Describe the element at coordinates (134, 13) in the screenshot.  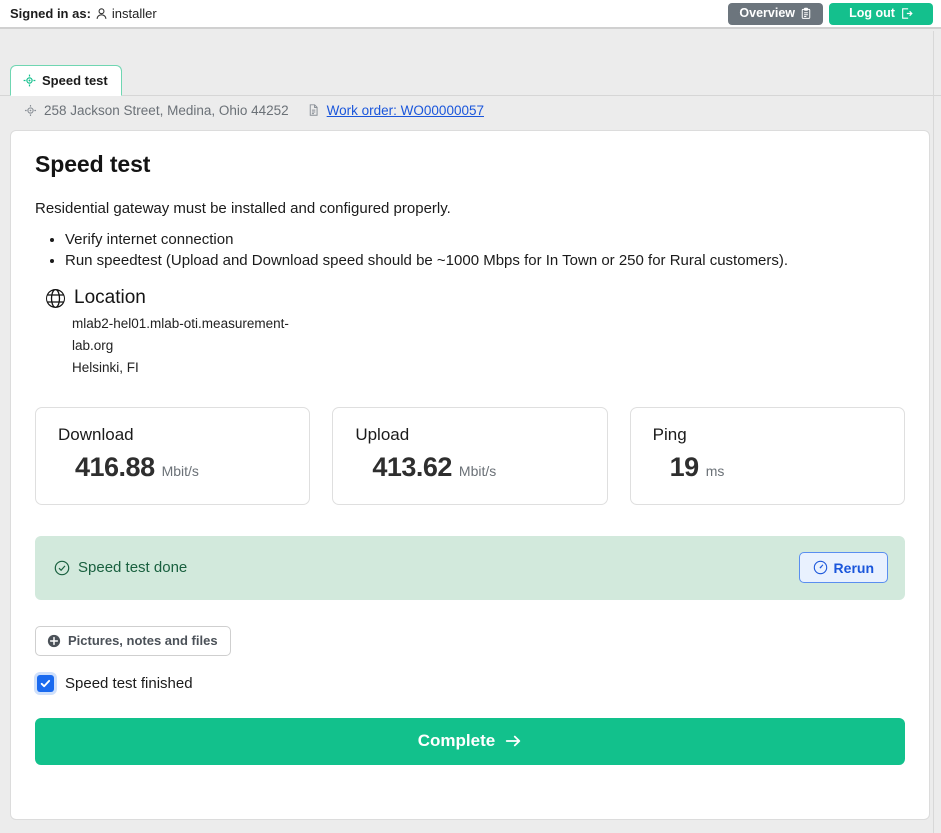
I see `signed-in-username: installer` at that location.